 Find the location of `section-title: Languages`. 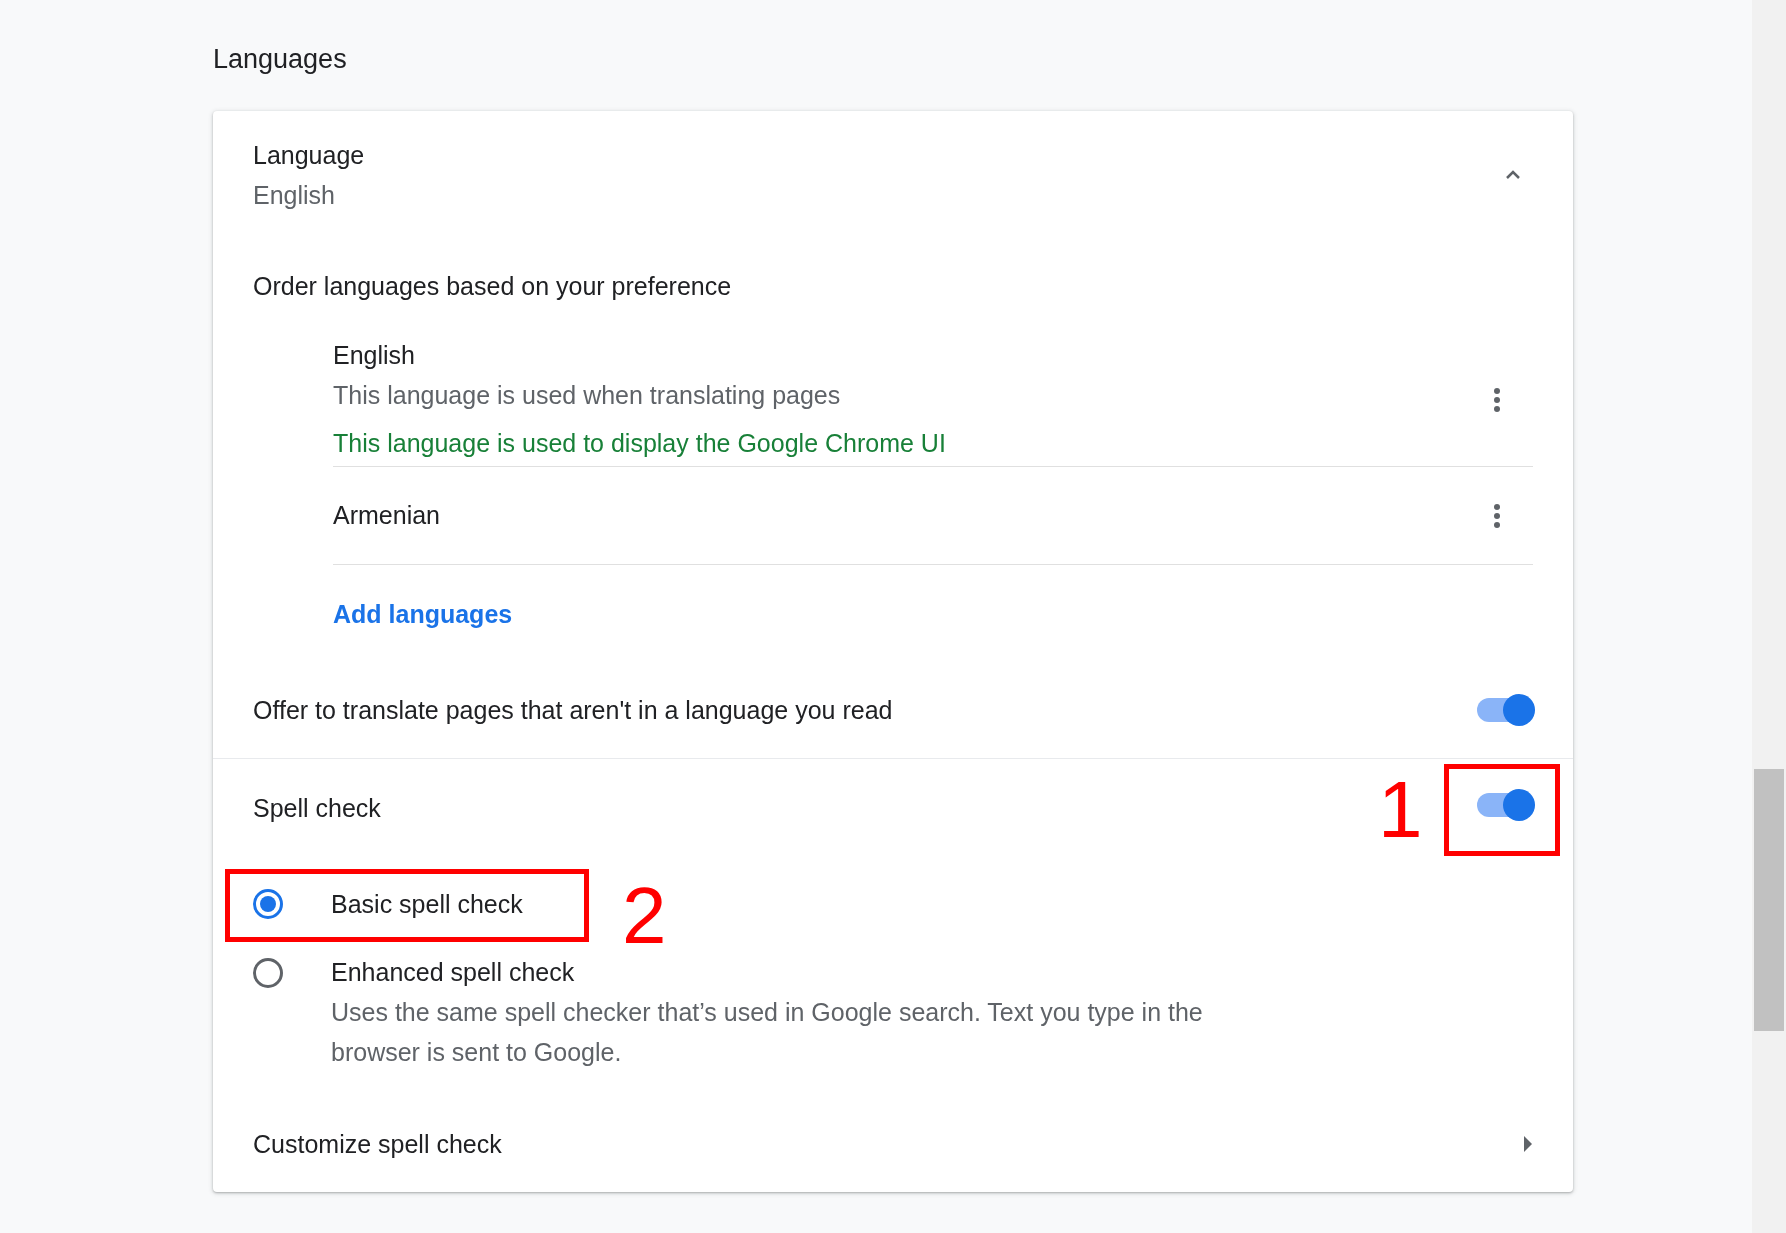

section-title: Languages is located at coordinates (280, 59).